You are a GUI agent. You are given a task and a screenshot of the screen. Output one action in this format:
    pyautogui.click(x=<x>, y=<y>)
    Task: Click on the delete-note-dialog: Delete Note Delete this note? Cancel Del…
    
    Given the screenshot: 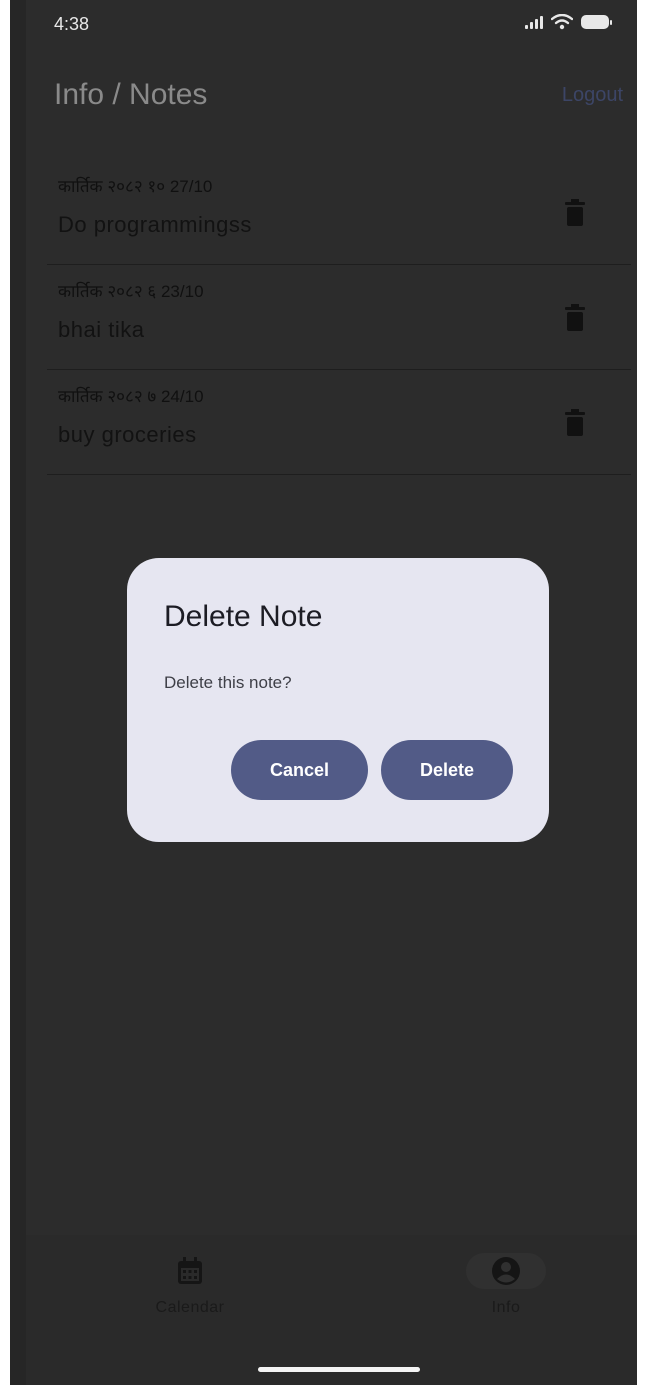 What is the action you would take?
    pyautogui.click(x=338, y=700)
    